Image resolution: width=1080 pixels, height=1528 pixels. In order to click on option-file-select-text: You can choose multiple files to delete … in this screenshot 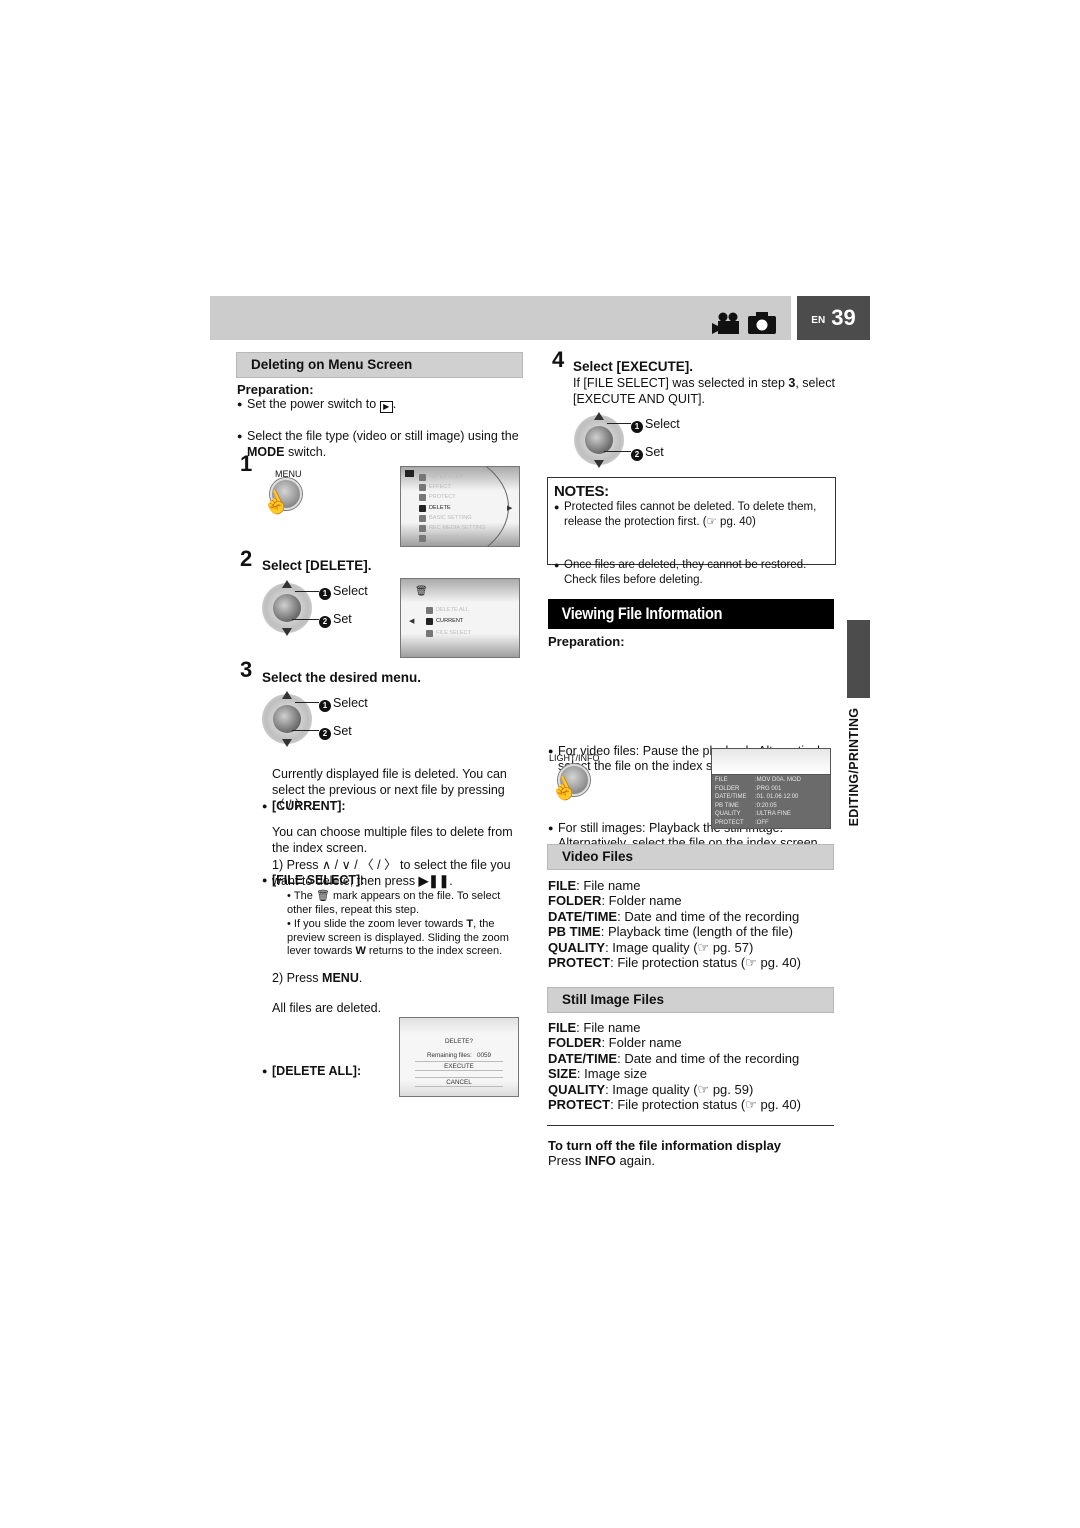, I will do `click(392, 840)`.